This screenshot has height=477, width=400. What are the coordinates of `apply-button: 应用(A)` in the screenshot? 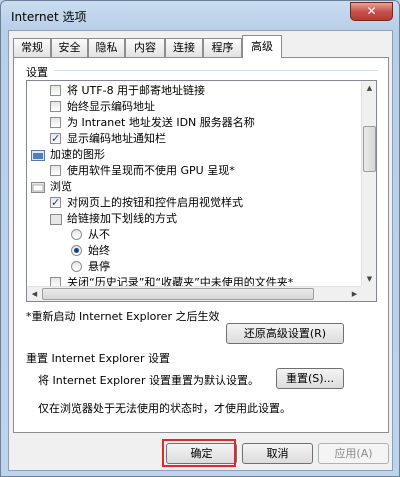 It's located at (353, 453).